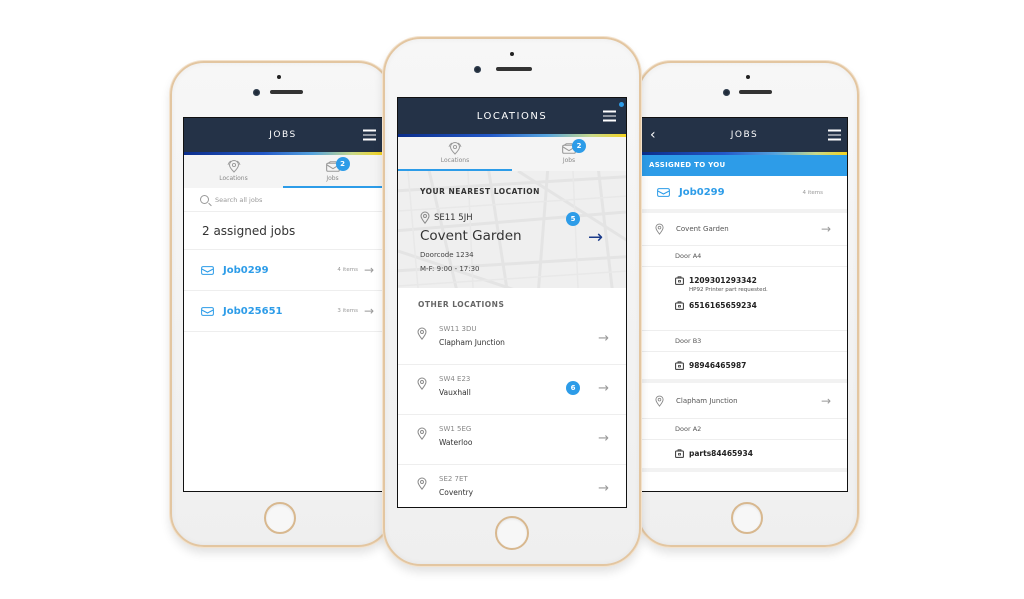 This screenshot has height=599, width=1024. What do you see at coordinates (455, 429) in the screenshot?
I see `location-postcode: SW1 5EG` at bounding box center [455, 429].